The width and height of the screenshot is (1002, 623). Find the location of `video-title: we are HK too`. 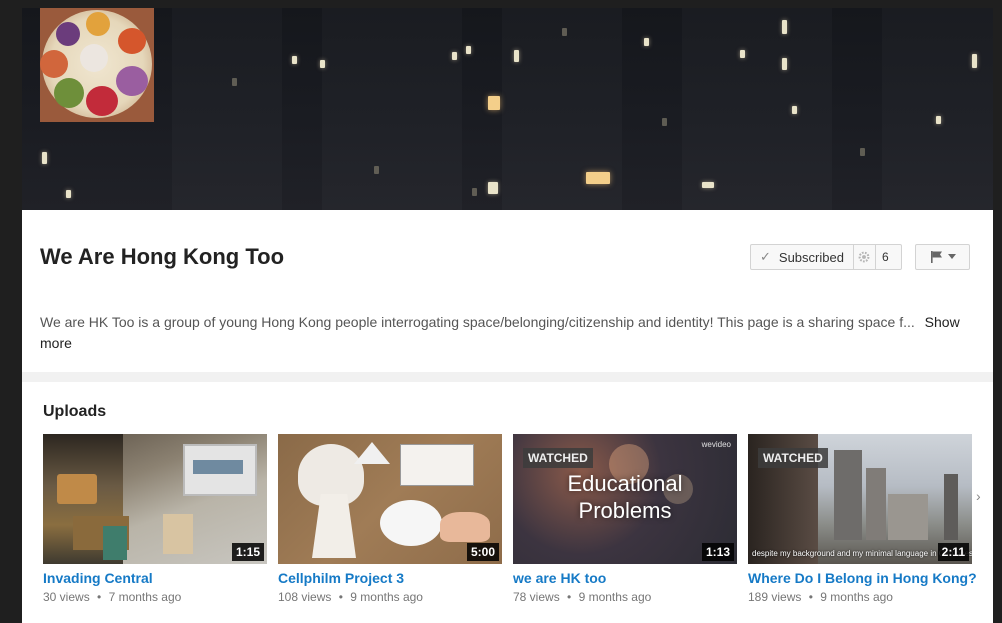

video-title: we are HK too is located at coordinates (625, 578).